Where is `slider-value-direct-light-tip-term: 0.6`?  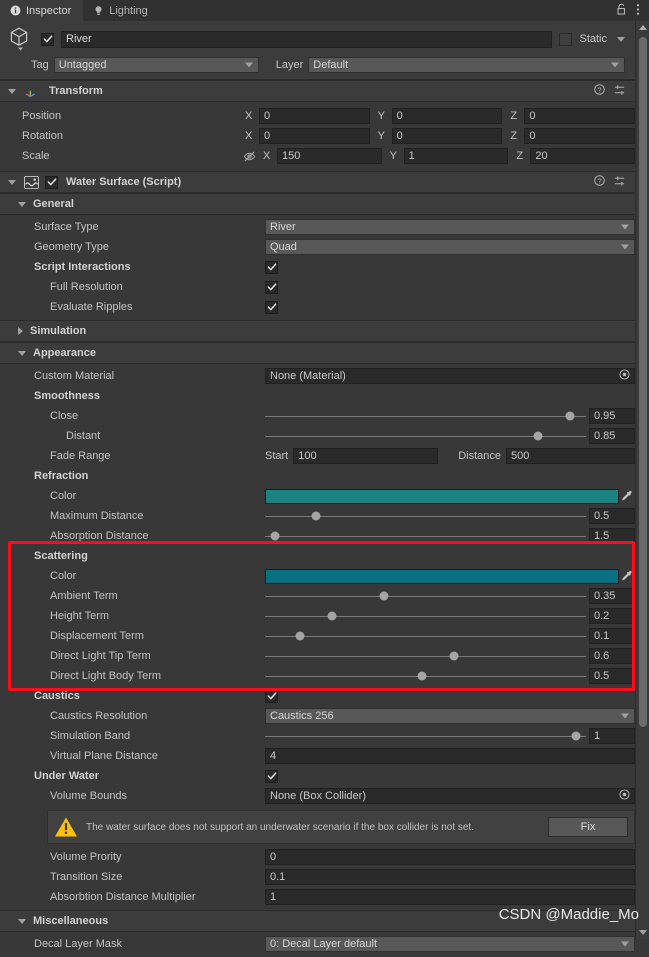 slider-value-direct-light-tip-term: 0.6 is located at coordinates (612, 656).